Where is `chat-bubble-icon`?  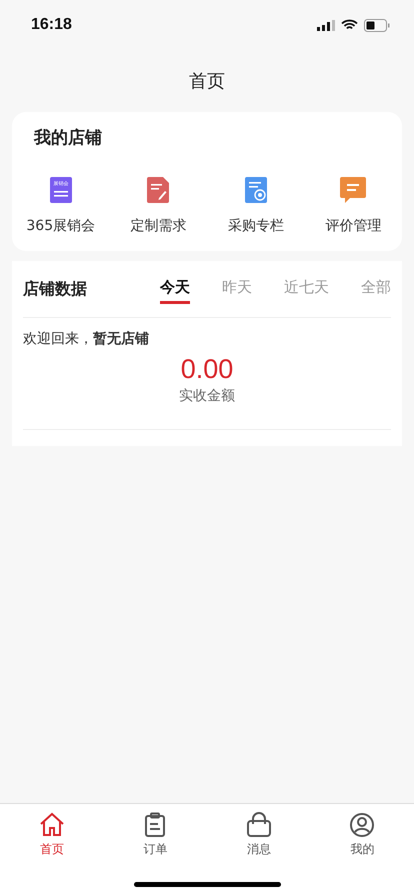 chat-bubble-icon is located at coordinates (353, 190).